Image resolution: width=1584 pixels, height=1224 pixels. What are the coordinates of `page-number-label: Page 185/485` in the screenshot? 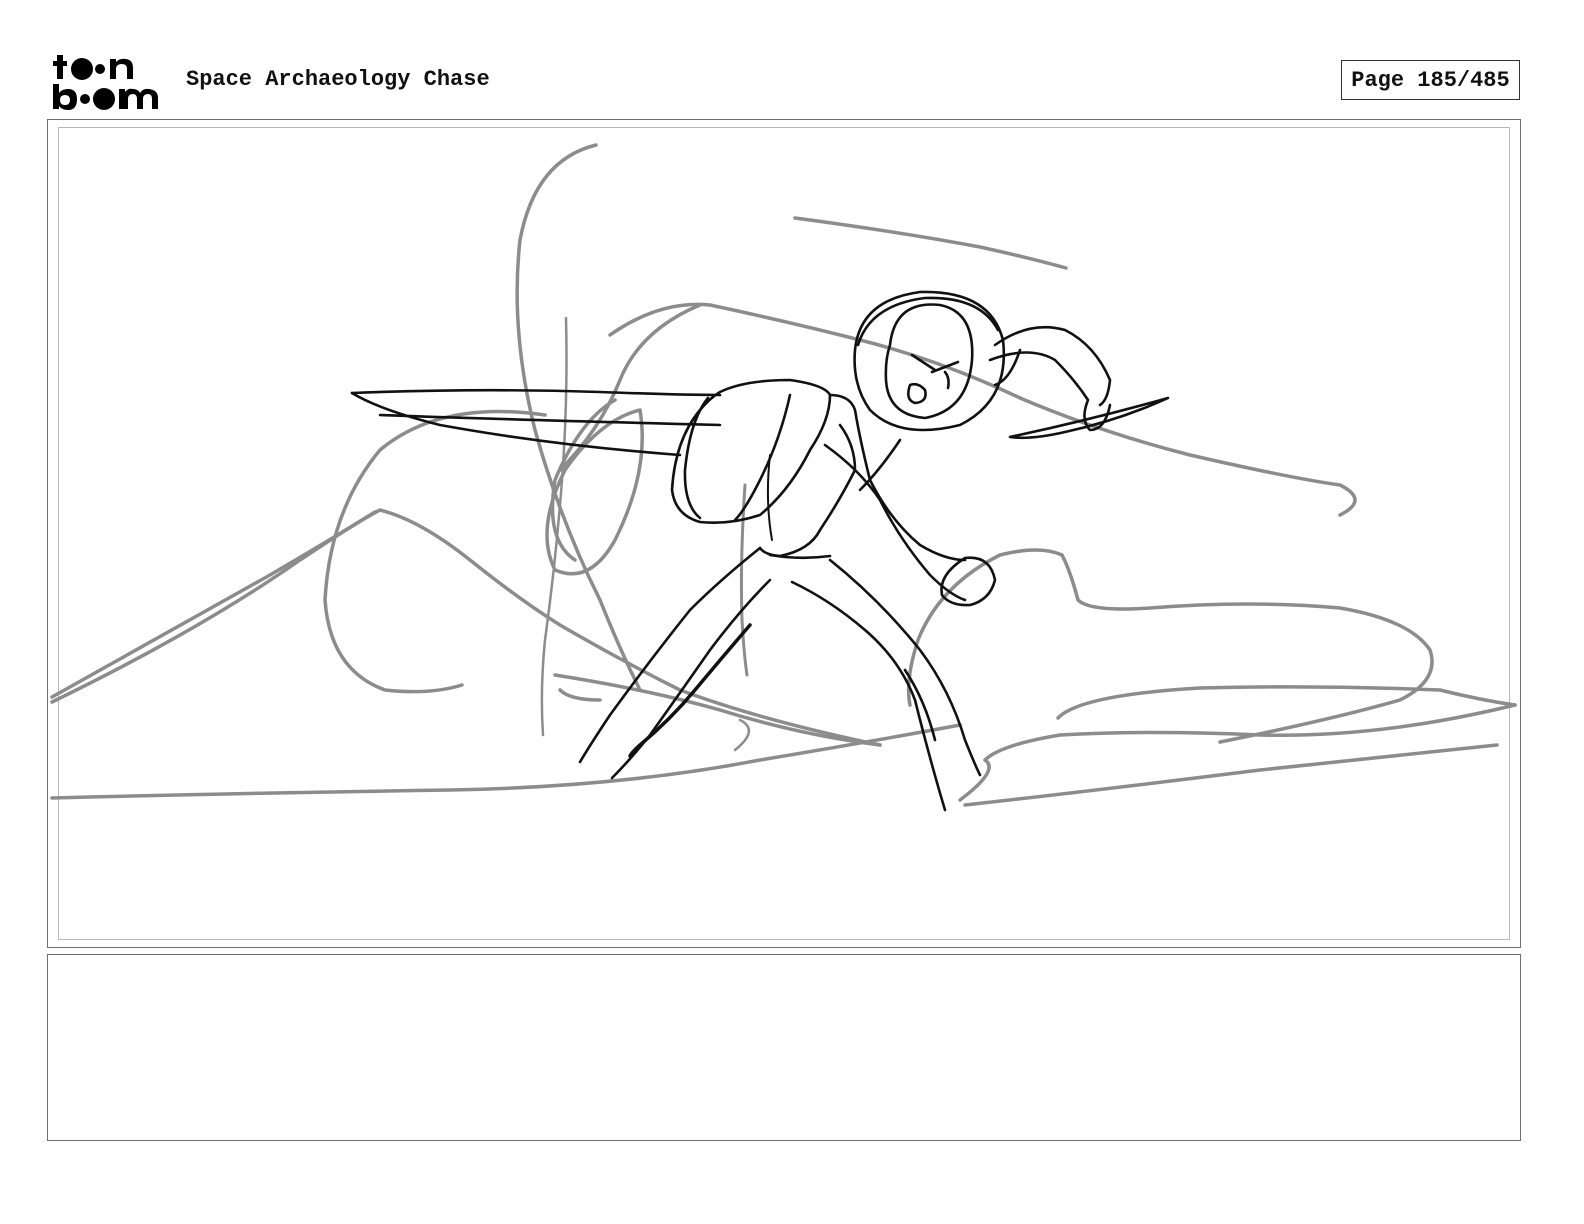 It's located at (1430, 80).